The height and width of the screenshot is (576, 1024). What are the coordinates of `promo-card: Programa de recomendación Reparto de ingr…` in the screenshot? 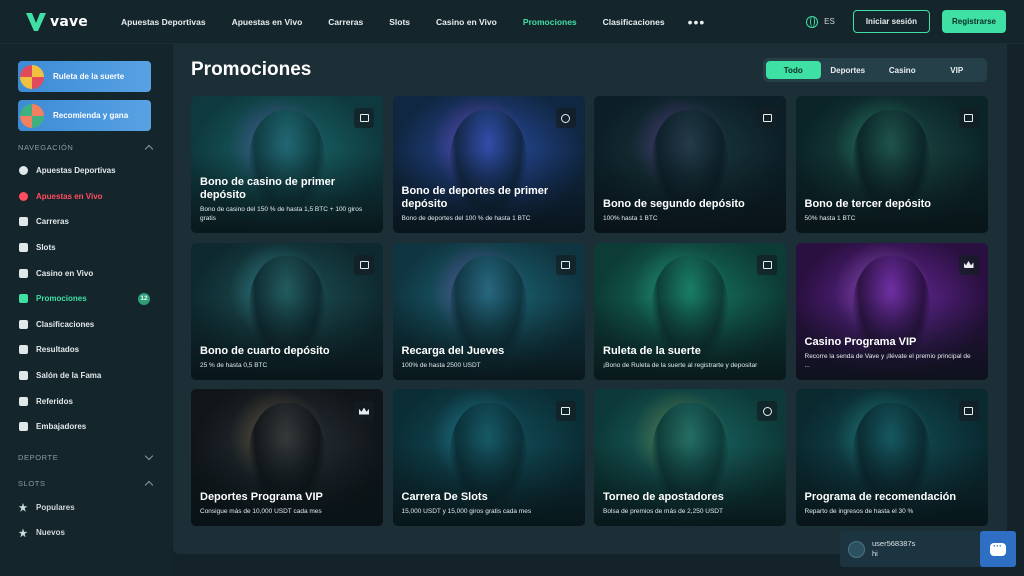 It's located at (891, 457).